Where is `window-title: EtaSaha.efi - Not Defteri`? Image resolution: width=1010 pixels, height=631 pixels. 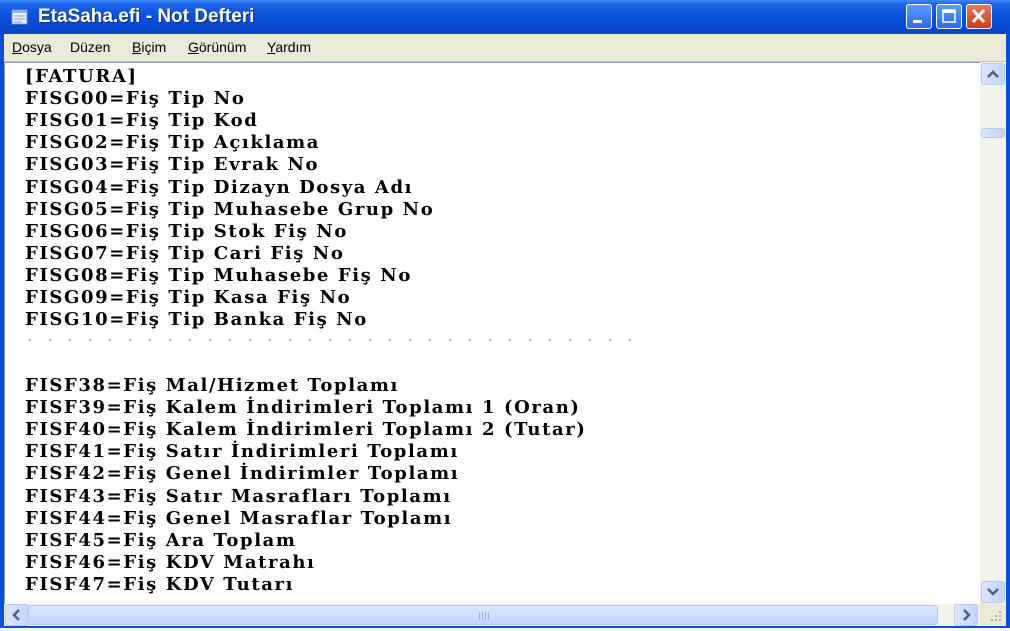
window-title: EtaSaha.efi - Not Defteri is located at coordinates (146, 16).